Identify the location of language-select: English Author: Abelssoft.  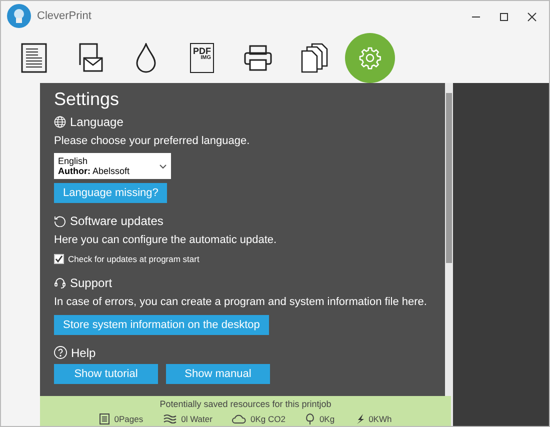
(112, 166).